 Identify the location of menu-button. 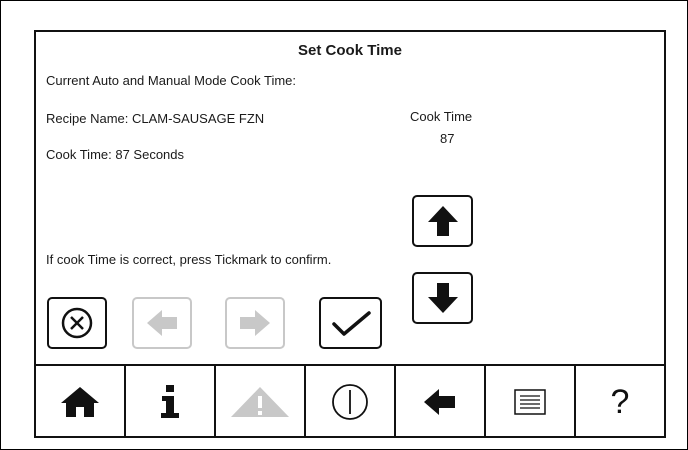
(531, 402).